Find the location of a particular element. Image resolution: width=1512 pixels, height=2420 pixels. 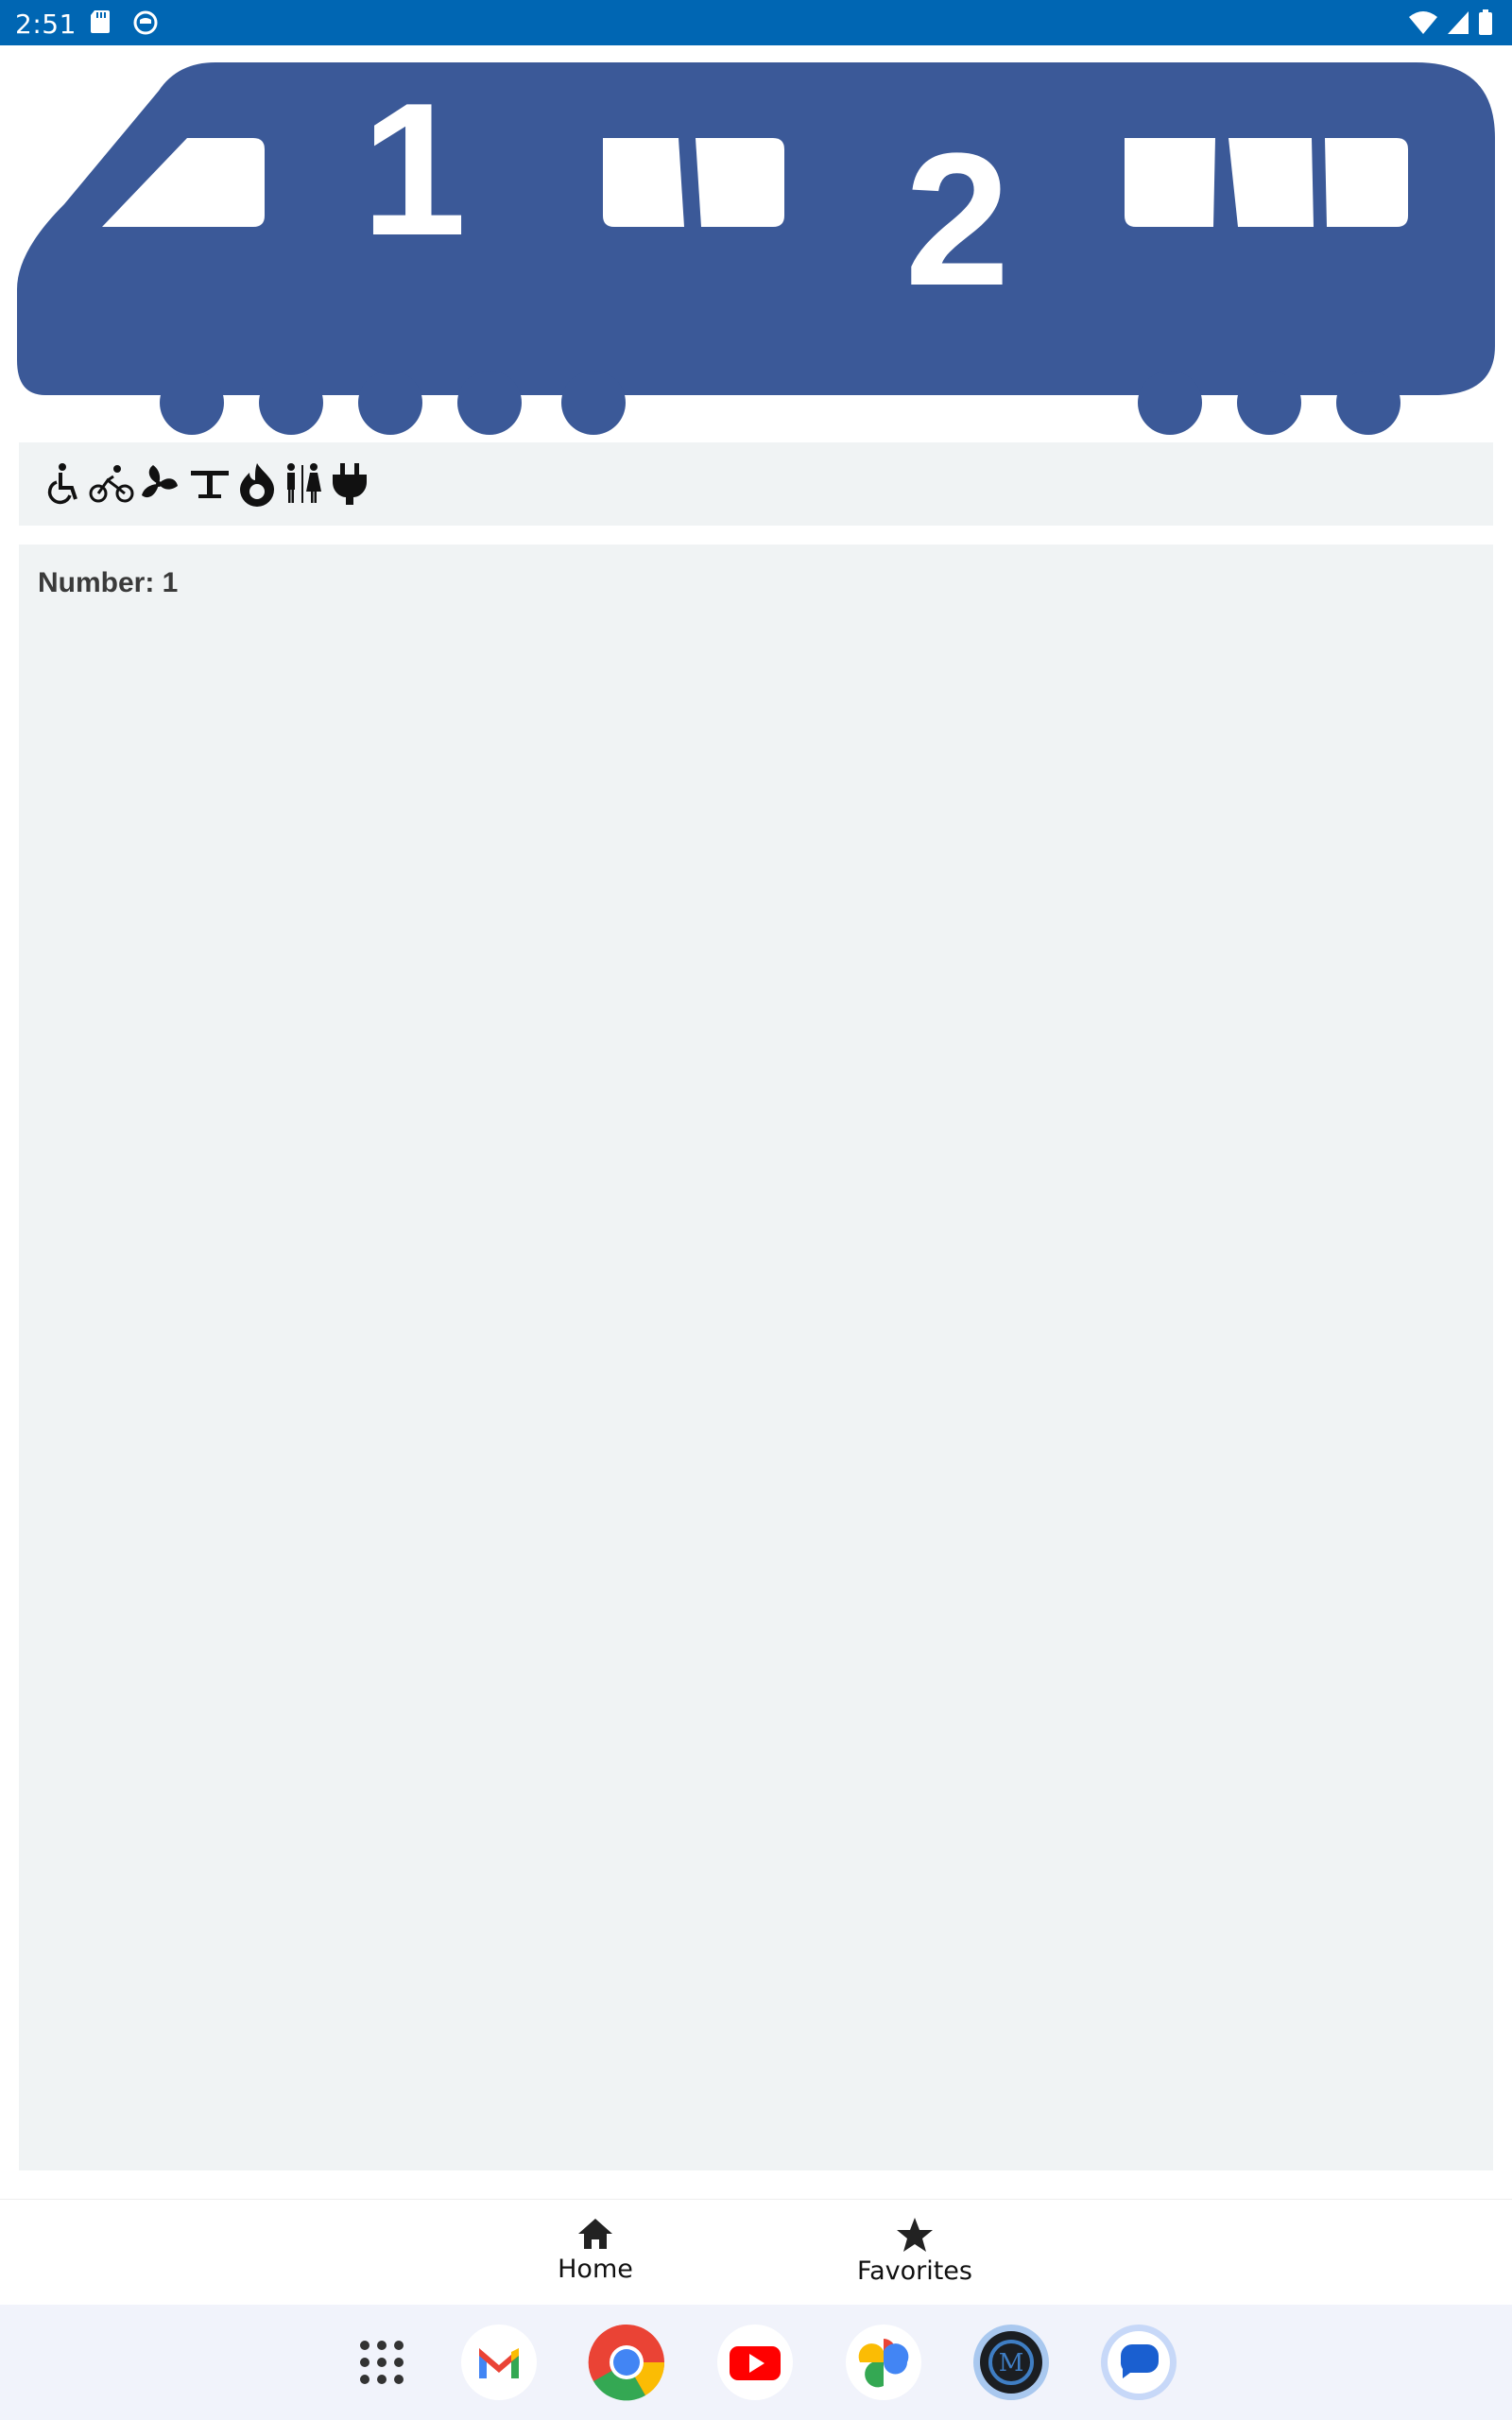

train-body is located at coordinates (756, 228).